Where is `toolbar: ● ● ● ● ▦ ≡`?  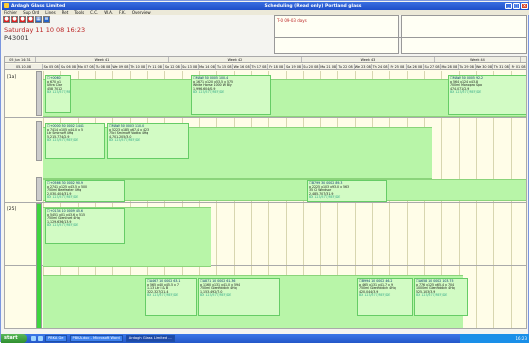 toolbar: ● ● ● ● ▦ ≡ is located at coordinates (27, 20).